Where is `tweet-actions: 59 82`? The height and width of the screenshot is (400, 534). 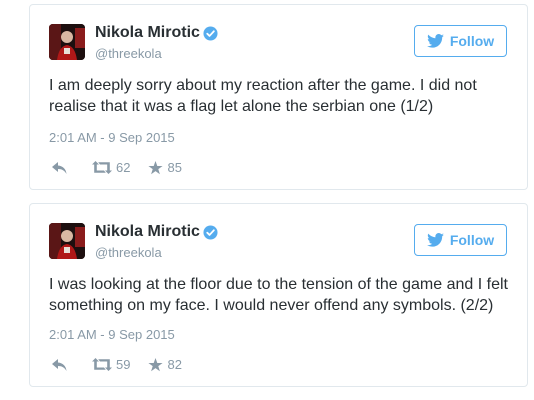 tweet-actions: 59 82 is located at coordinates (117, 364).